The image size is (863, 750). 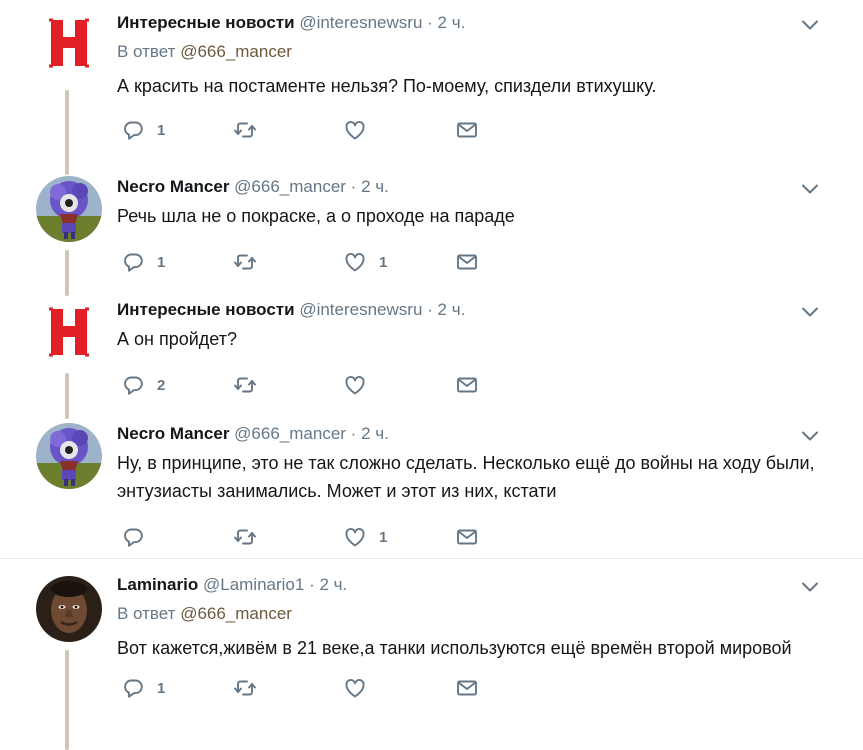 I want to click on tweet-header: Necro Mancer @666_mancer · 2 ч., so click(x=472, y=187).